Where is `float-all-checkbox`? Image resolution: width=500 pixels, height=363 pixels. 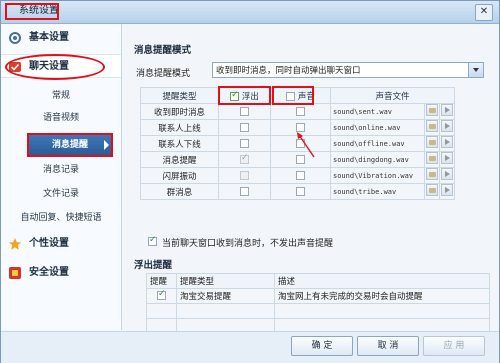 float-all-checkbox is located at coordinates (235, 95).